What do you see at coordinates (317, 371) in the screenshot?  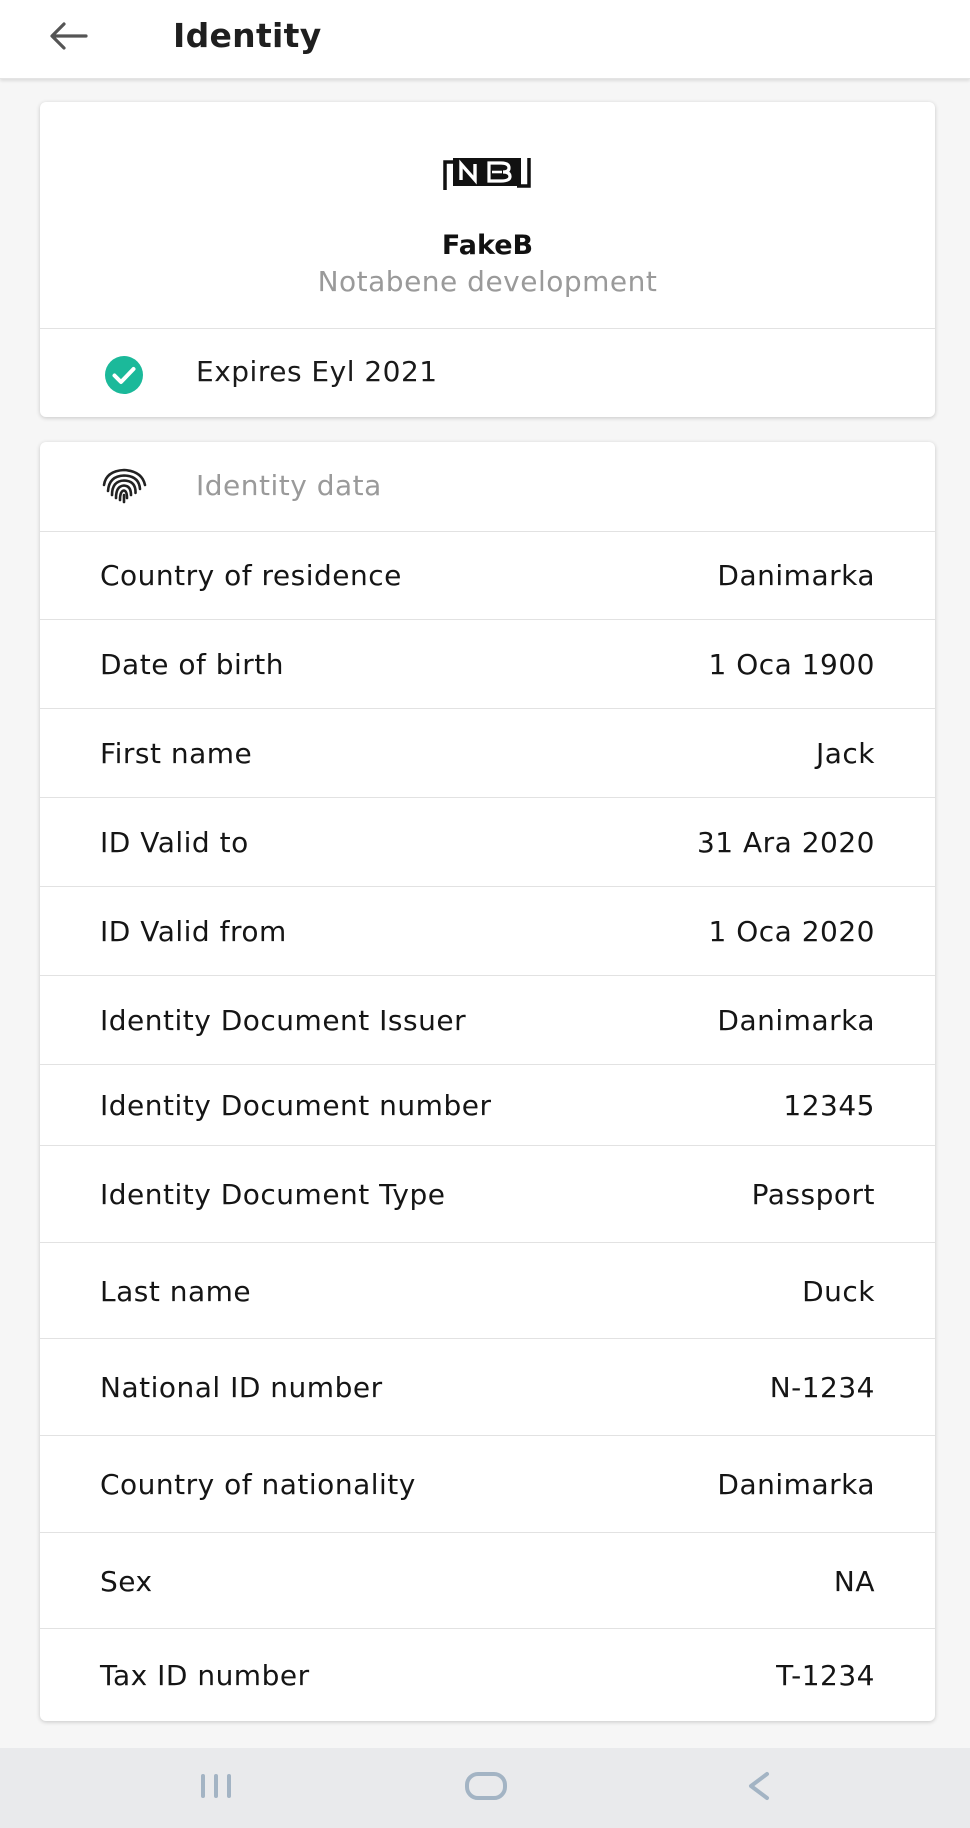 I see `expiry-text: Expires Eyl 2021` at bounding box center [317, 371].